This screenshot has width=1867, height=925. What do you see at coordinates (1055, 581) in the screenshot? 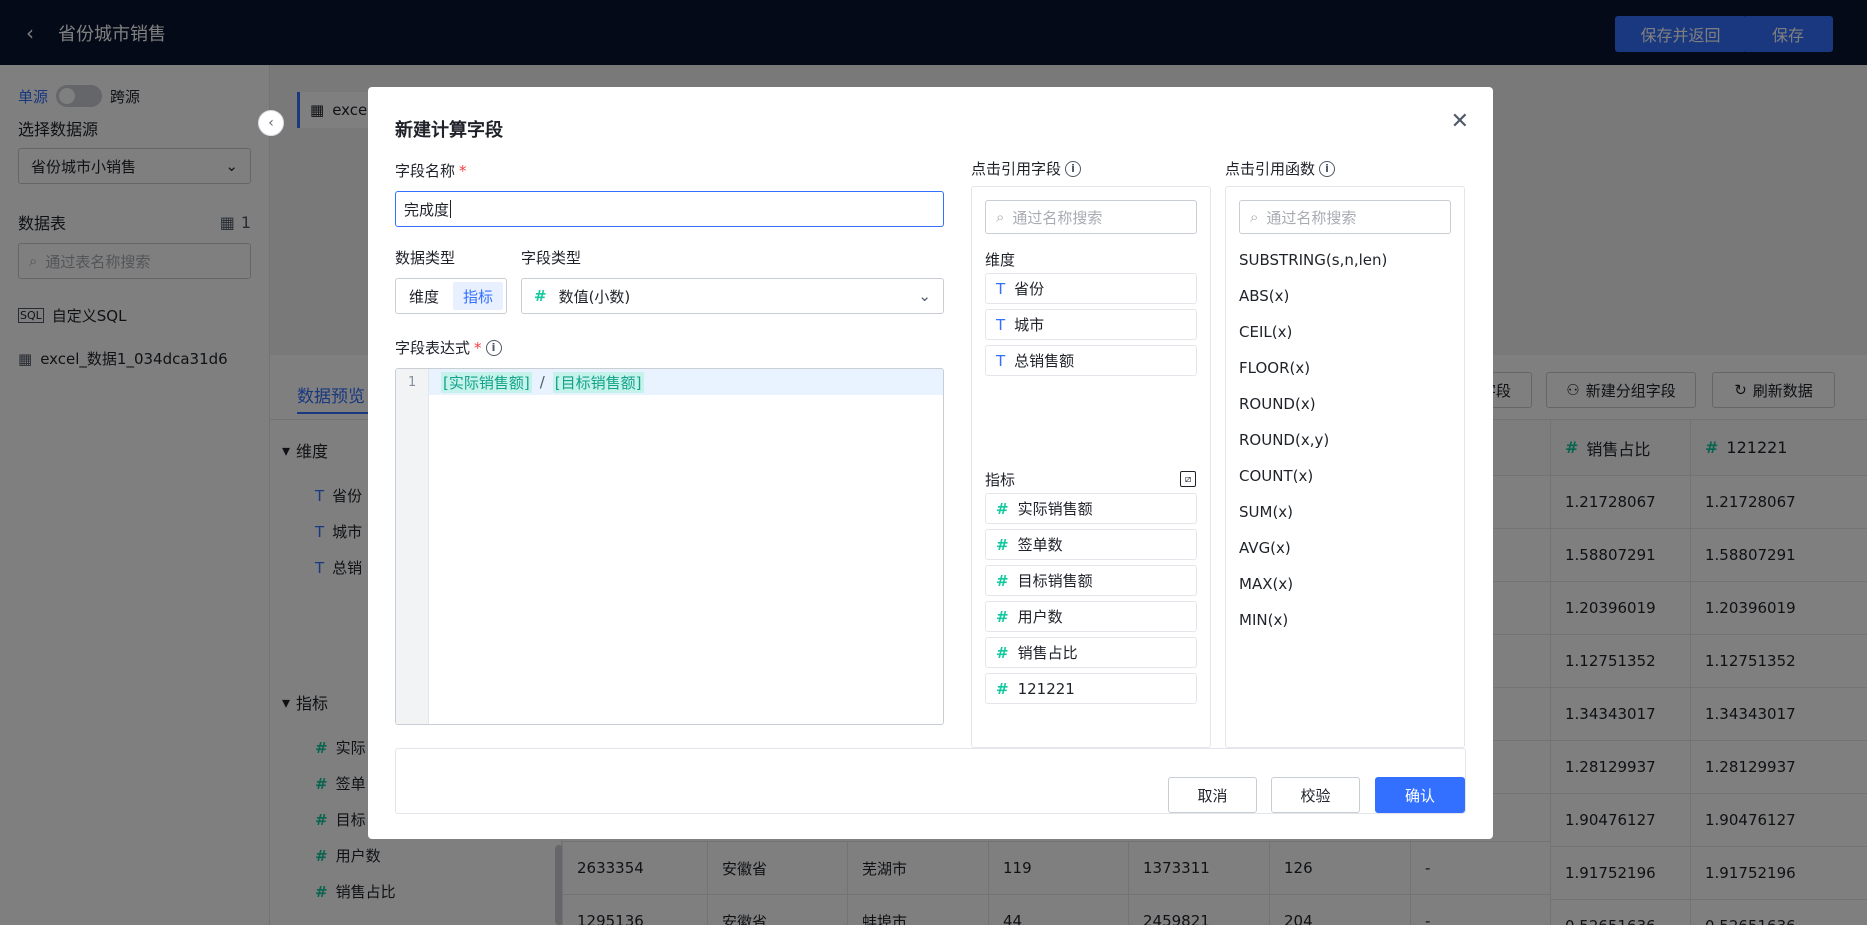
I see `field-label: 目标销售额` at bounding box center [1055, 581].